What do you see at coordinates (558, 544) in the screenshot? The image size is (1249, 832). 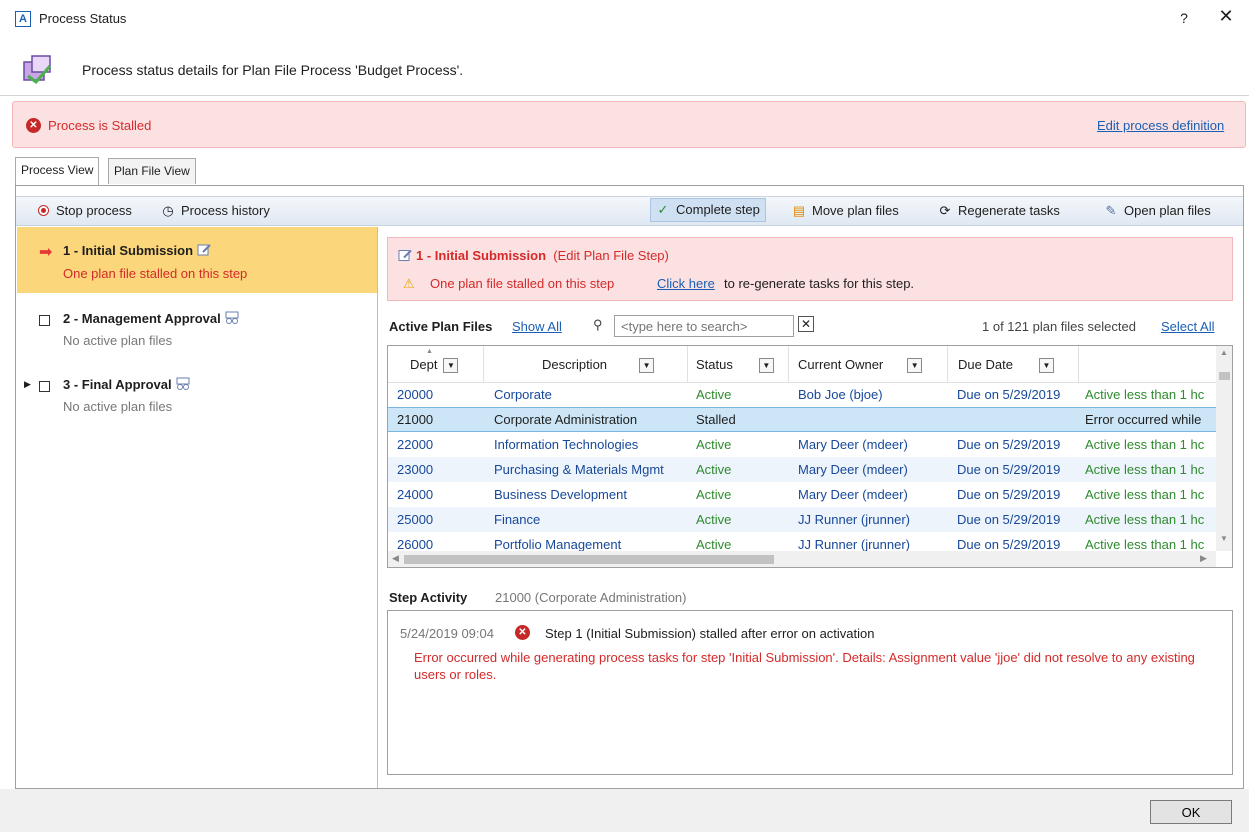 I see `cell-description: Portfolio Management` at bounding box center [558, 544].